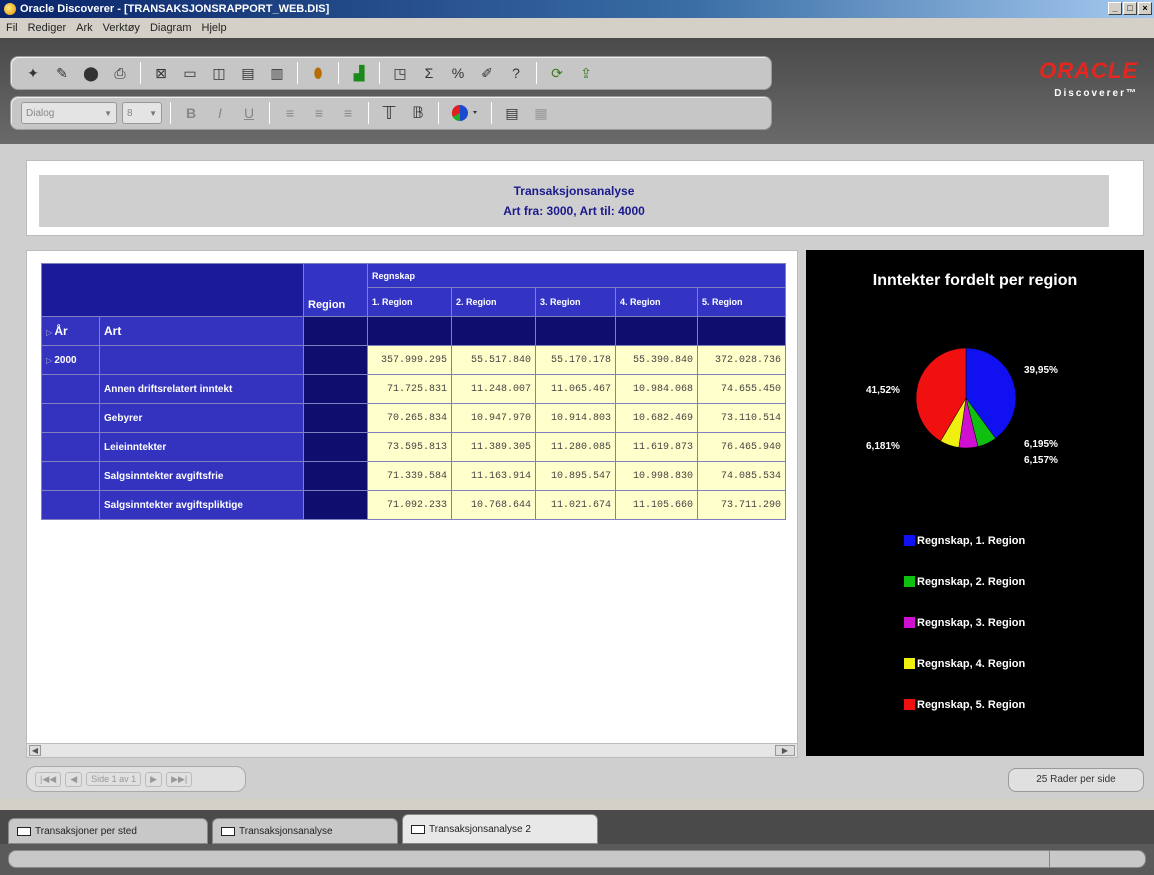  I want to click on year-dimension-header: ▷ År, so click(70, 331).